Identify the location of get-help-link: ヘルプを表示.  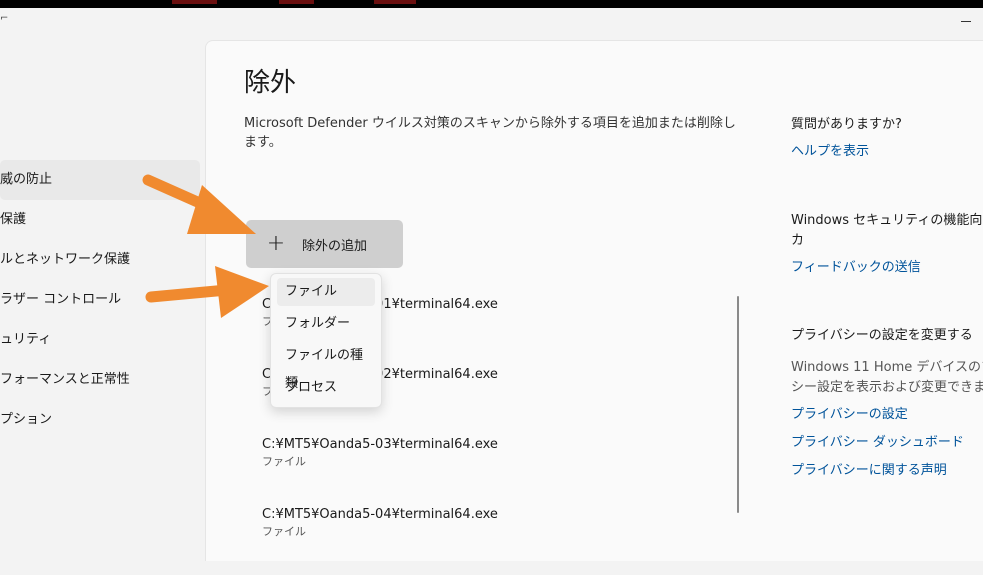
(830, 152).